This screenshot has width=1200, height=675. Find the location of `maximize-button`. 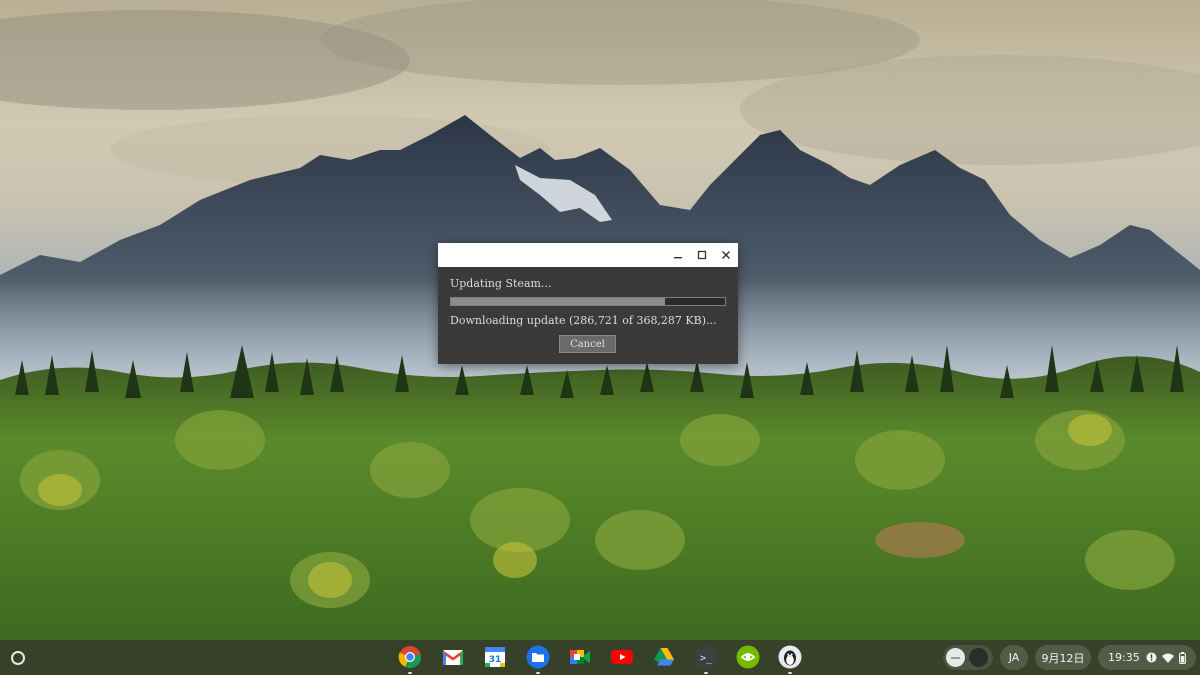

maximize-button is located at coordinates (702, 255).